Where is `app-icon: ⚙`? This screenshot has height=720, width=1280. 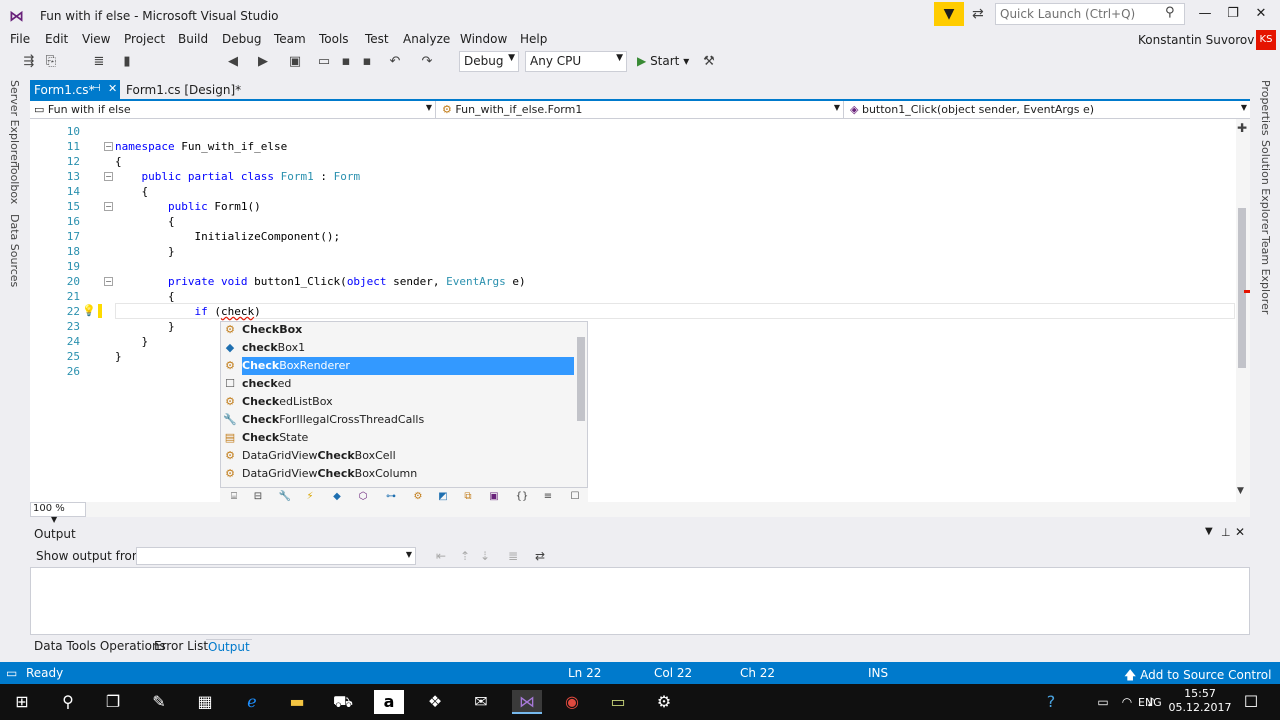
app-icon: ⚙ is located at coordinates (664, 702).